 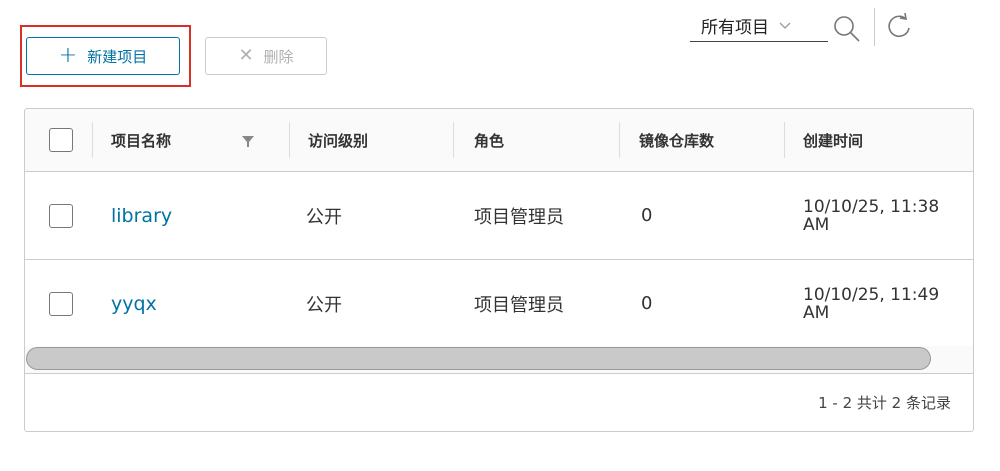 I want to click on chevron-down-icon, so click(x=785, y=25).